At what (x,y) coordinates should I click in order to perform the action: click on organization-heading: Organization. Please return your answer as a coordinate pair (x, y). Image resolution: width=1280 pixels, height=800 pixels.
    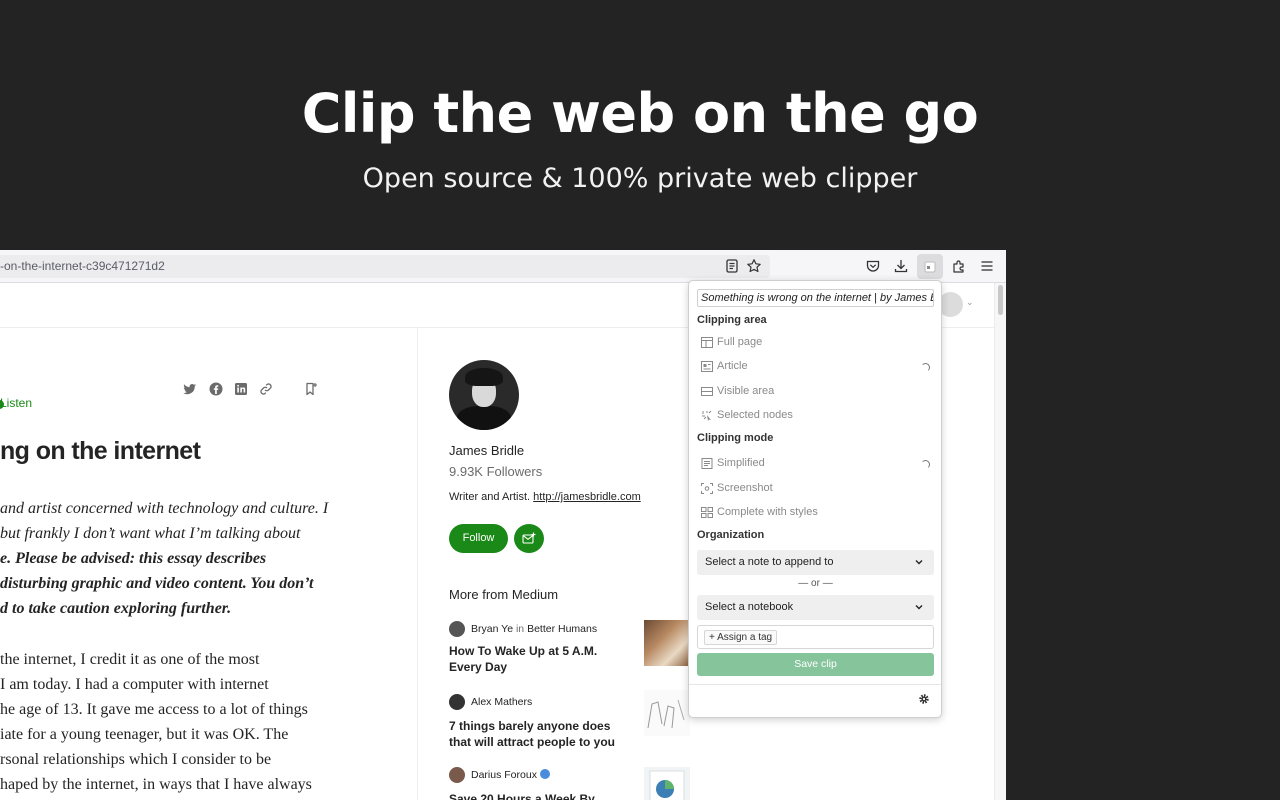
    Looking at the image, I should click on (731, 535).